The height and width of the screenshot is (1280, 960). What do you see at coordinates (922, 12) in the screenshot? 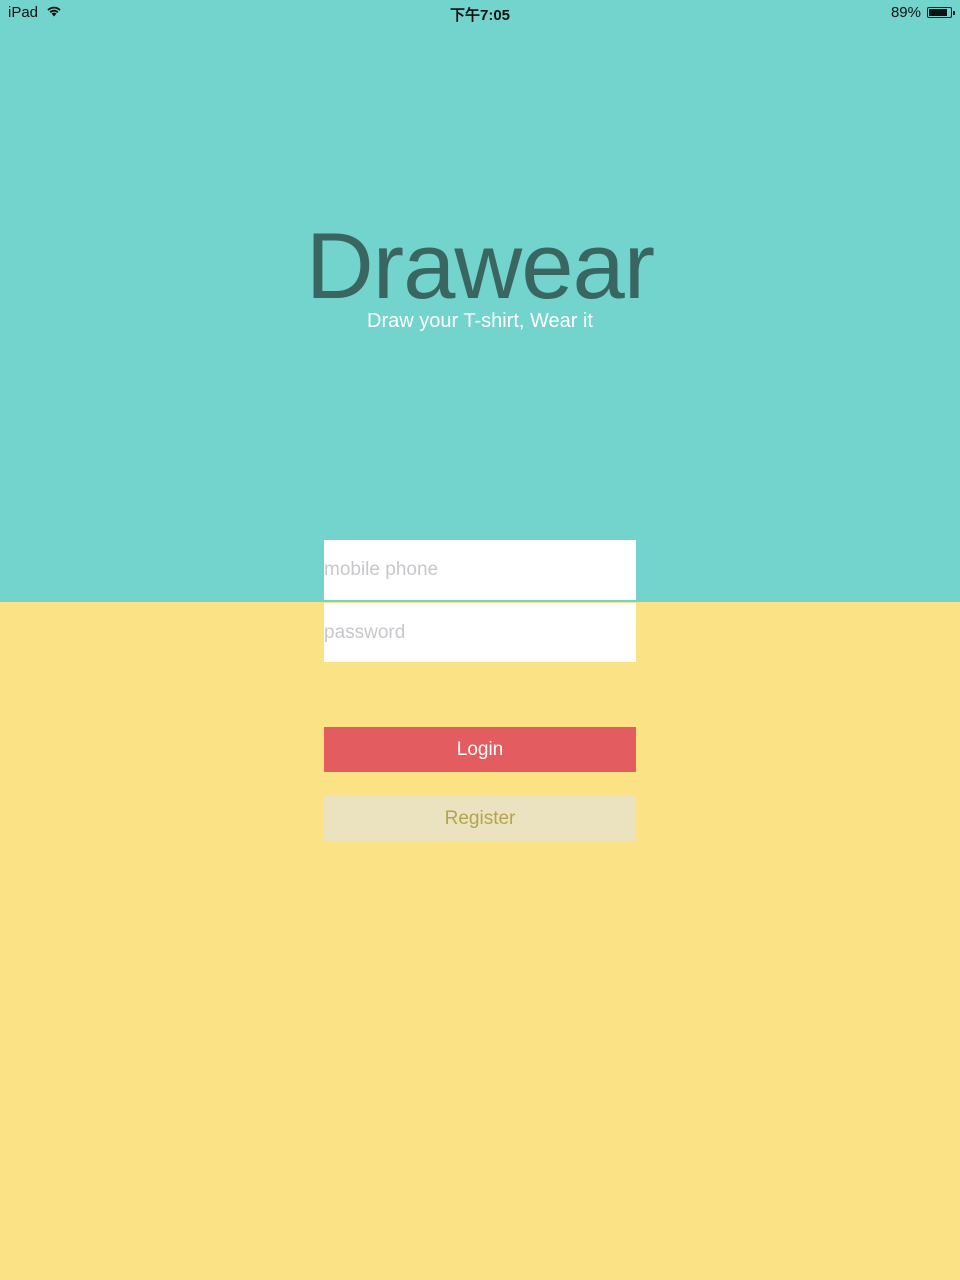
I see `status-right: 89%` at bounding box center [922, 12].